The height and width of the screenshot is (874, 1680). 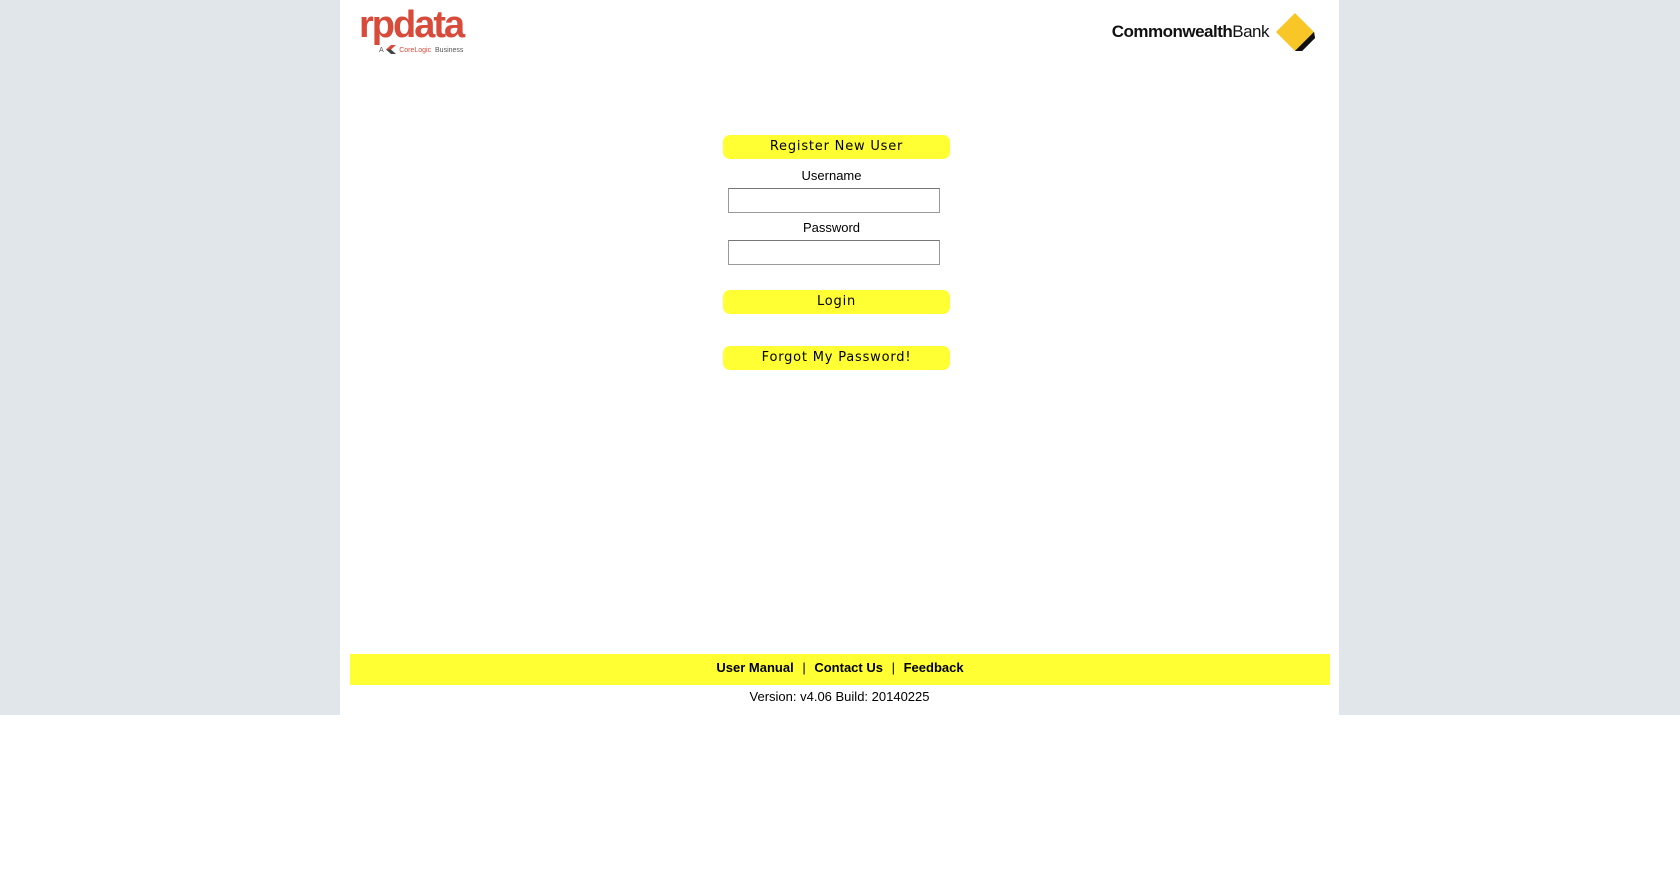 I want to click on rpdata-wordmark: rpdata, so click(x=412, y=25).